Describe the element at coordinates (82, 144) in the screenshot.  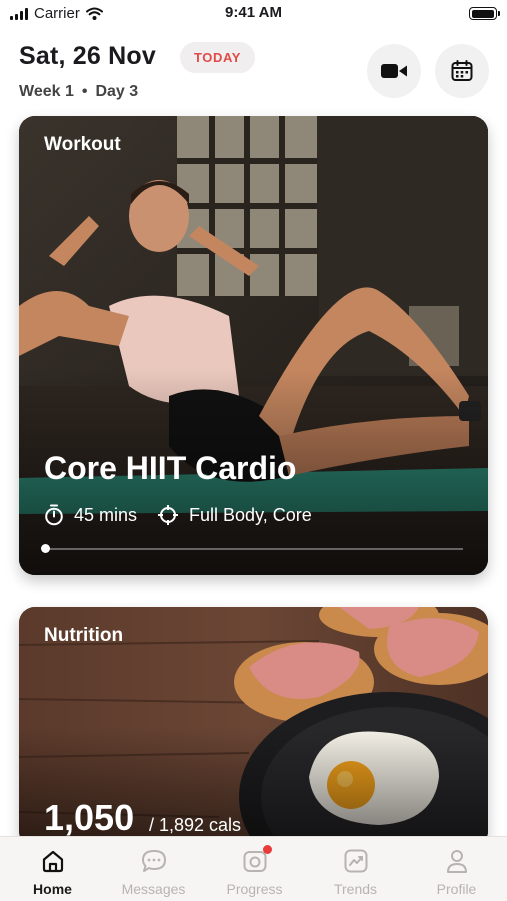
I see `workout-card-label: Workout` at that location.